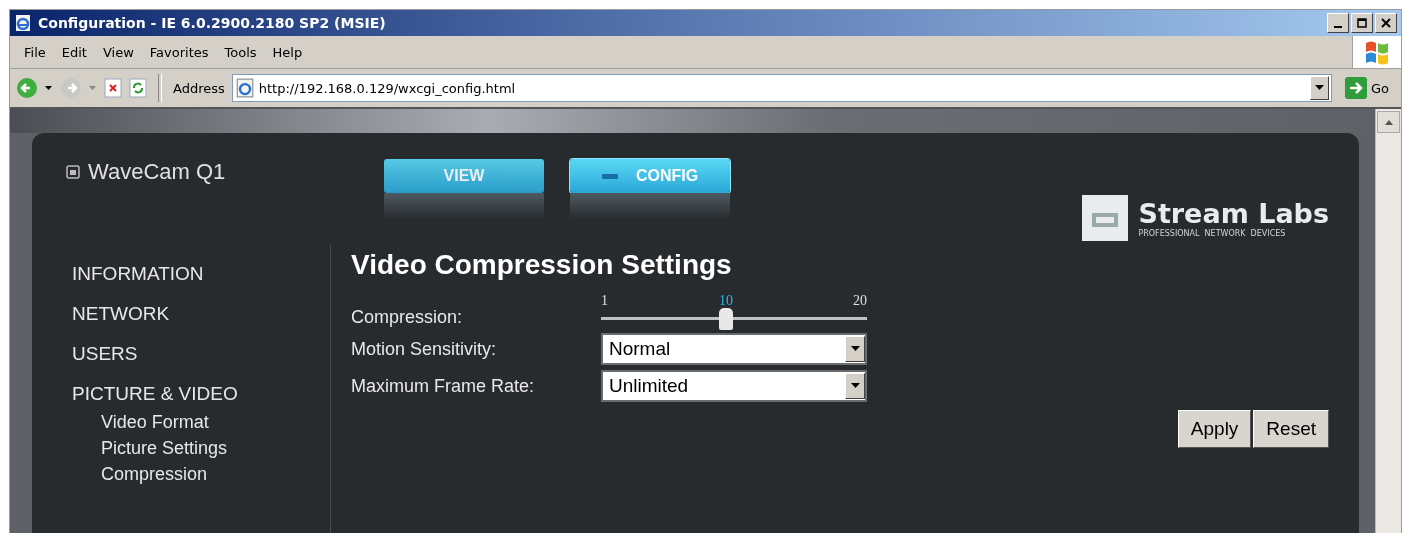  Describe the element at coordinates (734, 349) in the screenshot. I see `select-field: Normal` at that location.